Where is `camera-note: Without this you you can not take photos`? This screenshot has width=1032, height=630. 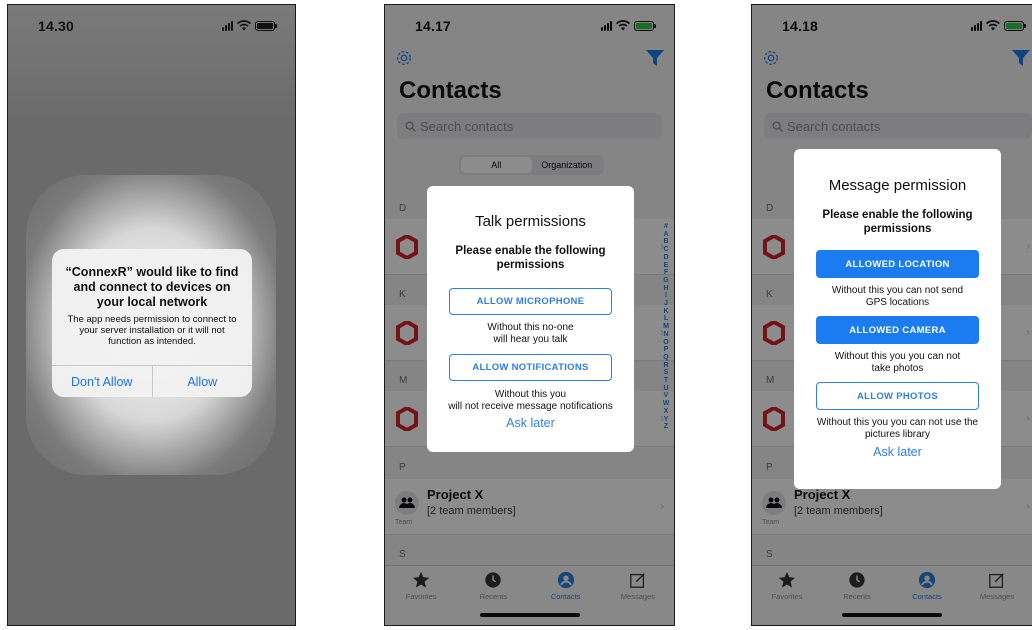 camera-note: Without this you you can not take photos is located at coordinates (897, 362).